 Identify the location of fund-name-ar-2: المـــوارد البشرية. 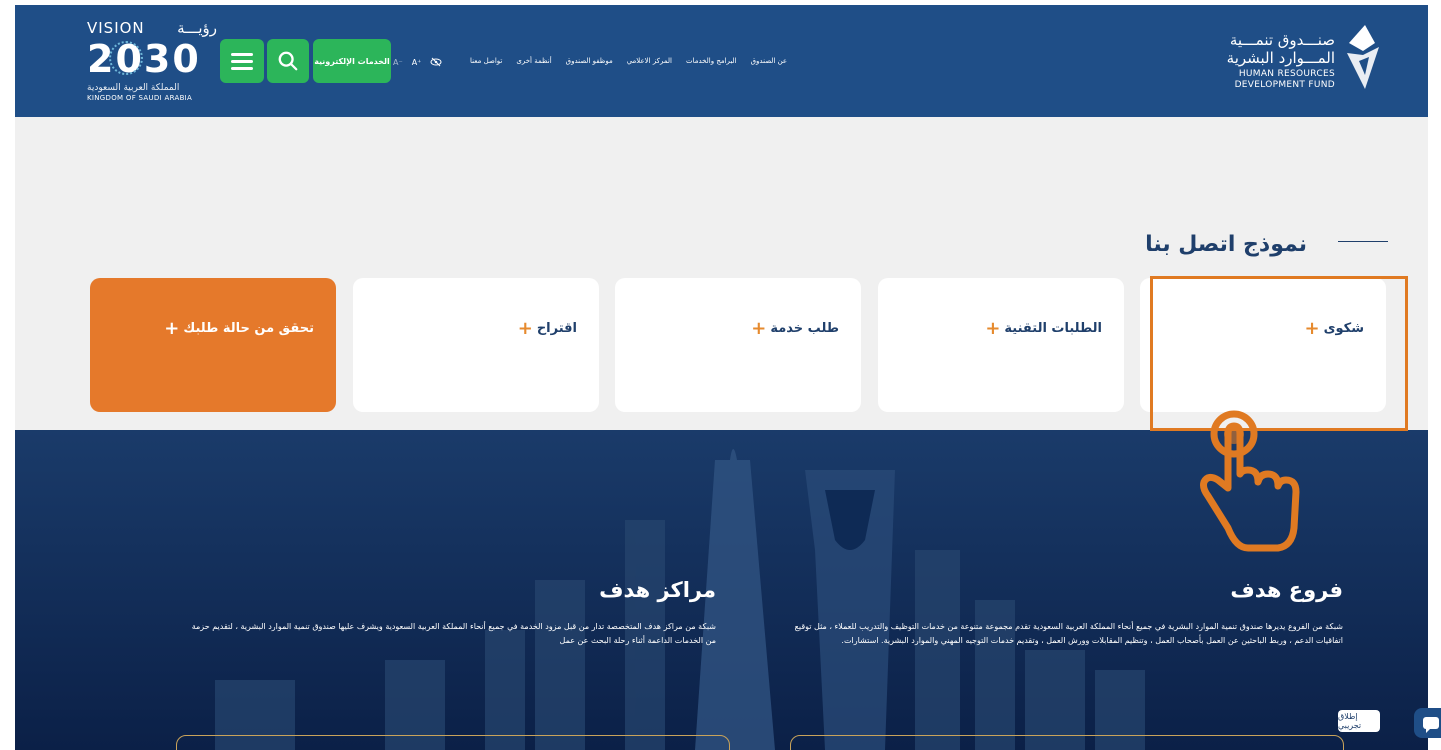
(1280, 58).